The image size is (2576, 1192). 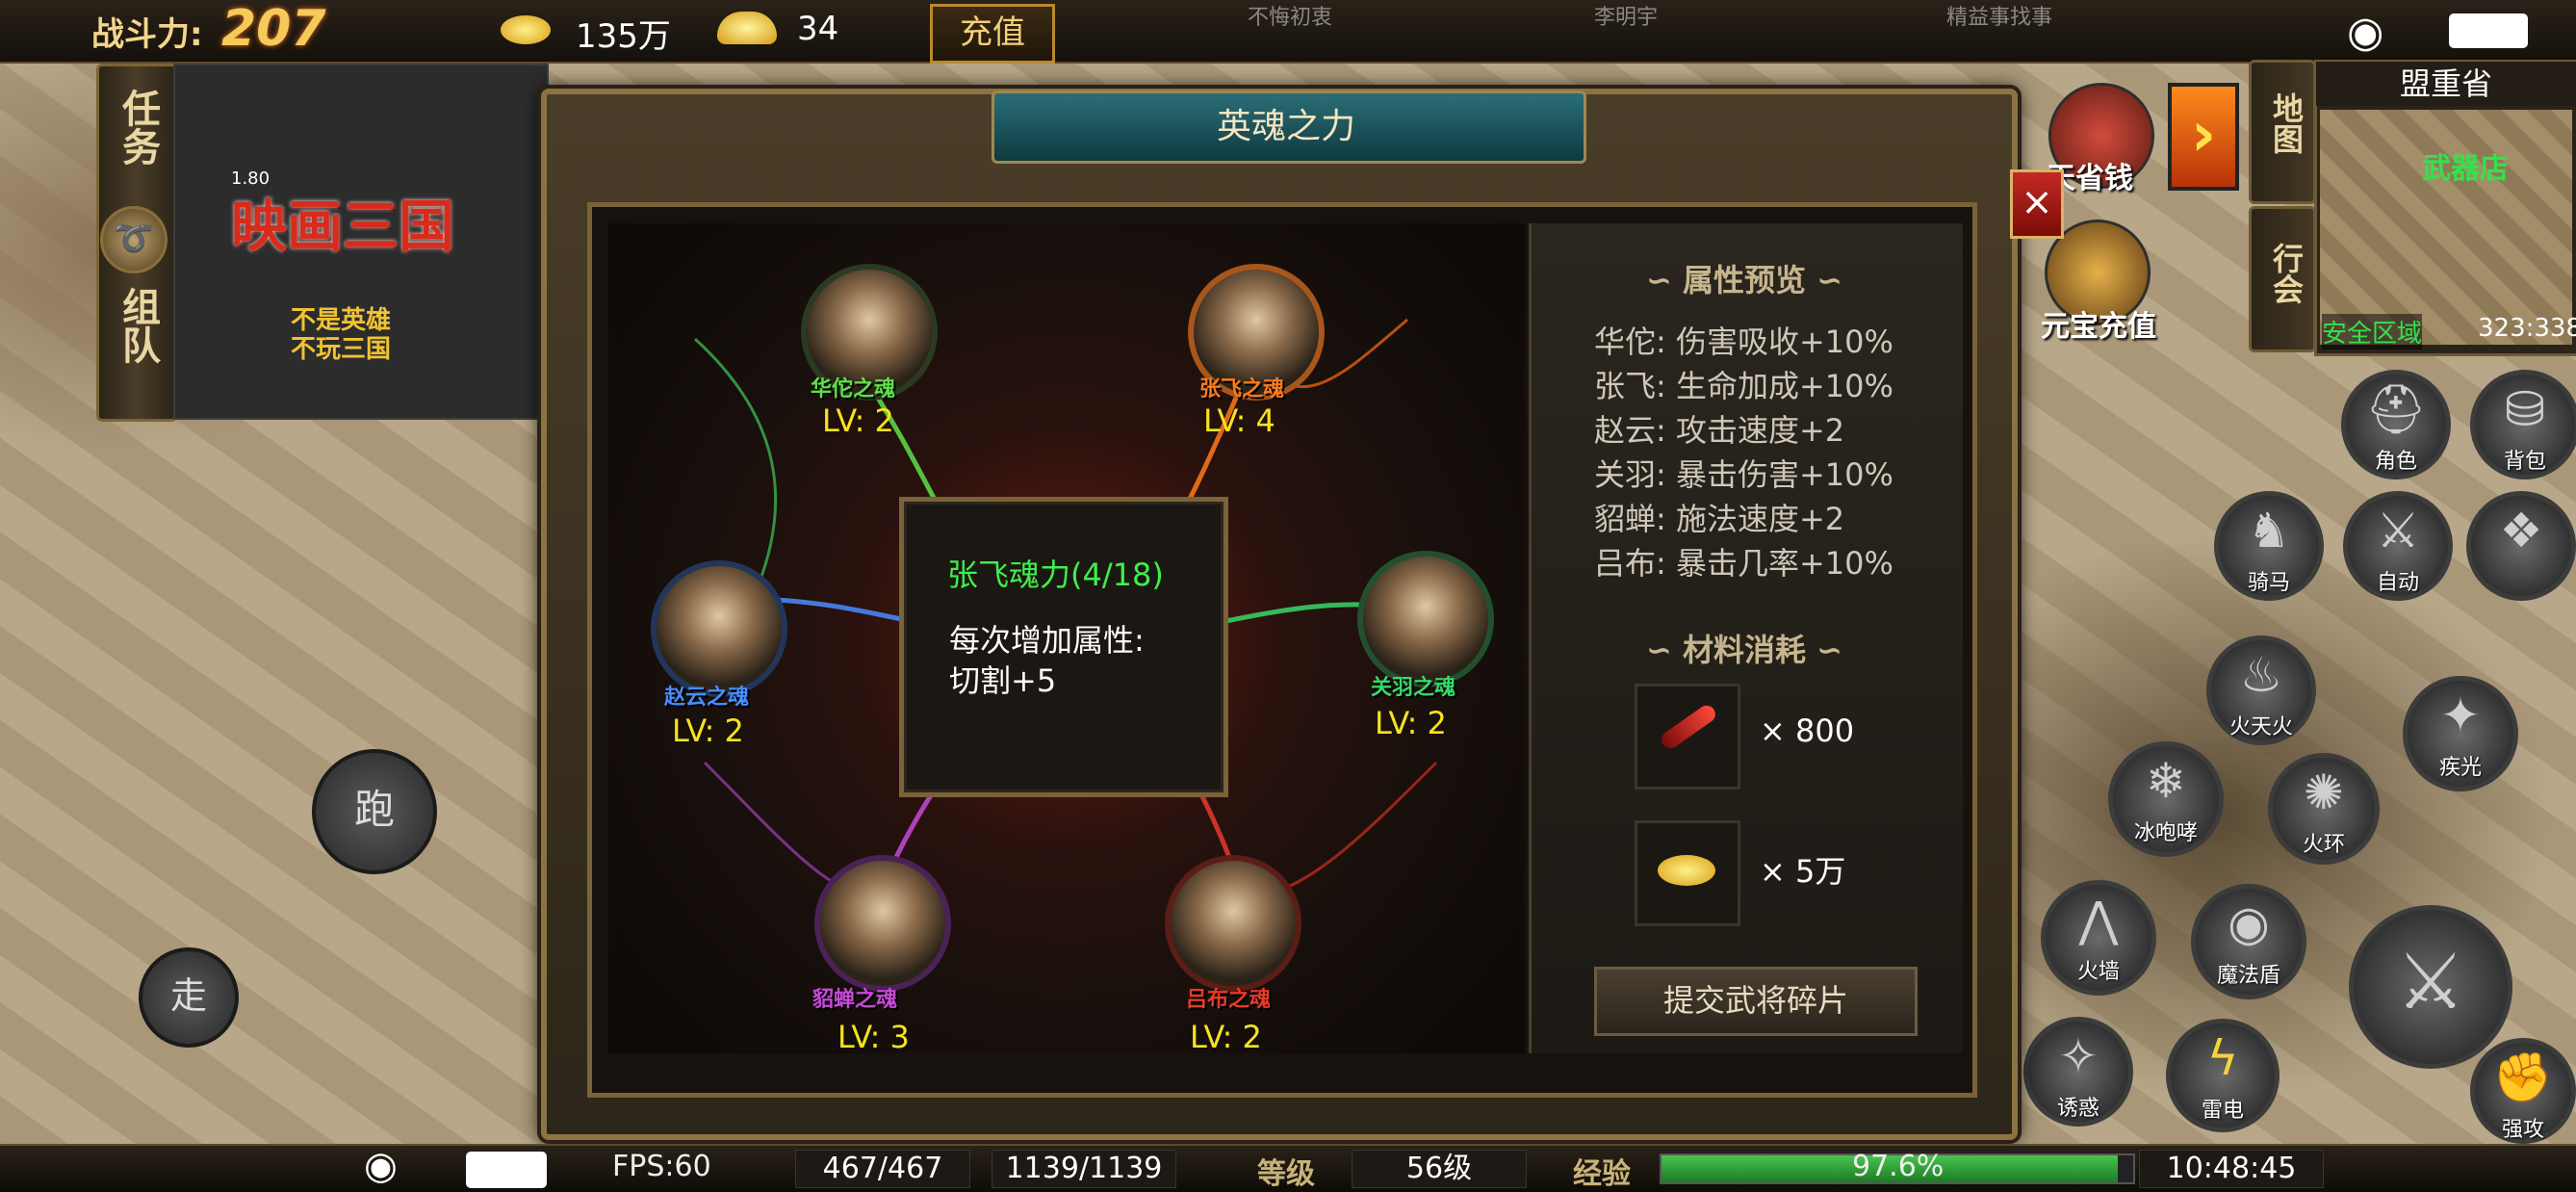 I want to click on level-value: 56级, so click(x=1439, y=1169).